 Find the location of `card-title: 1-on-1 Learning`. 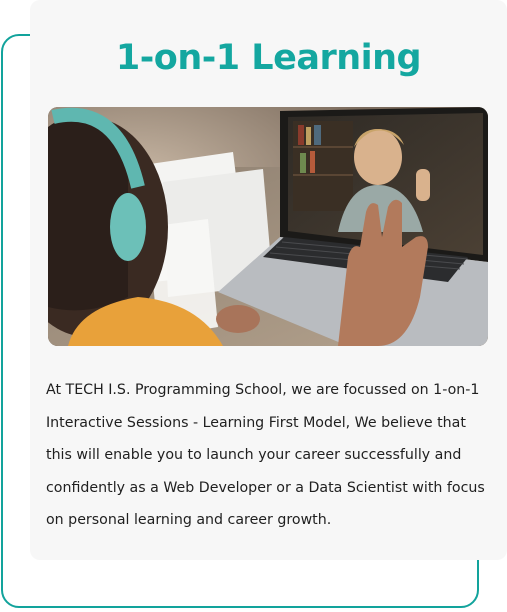

card-title: 1-on-1 Learning is located at coordinates (268, 58).